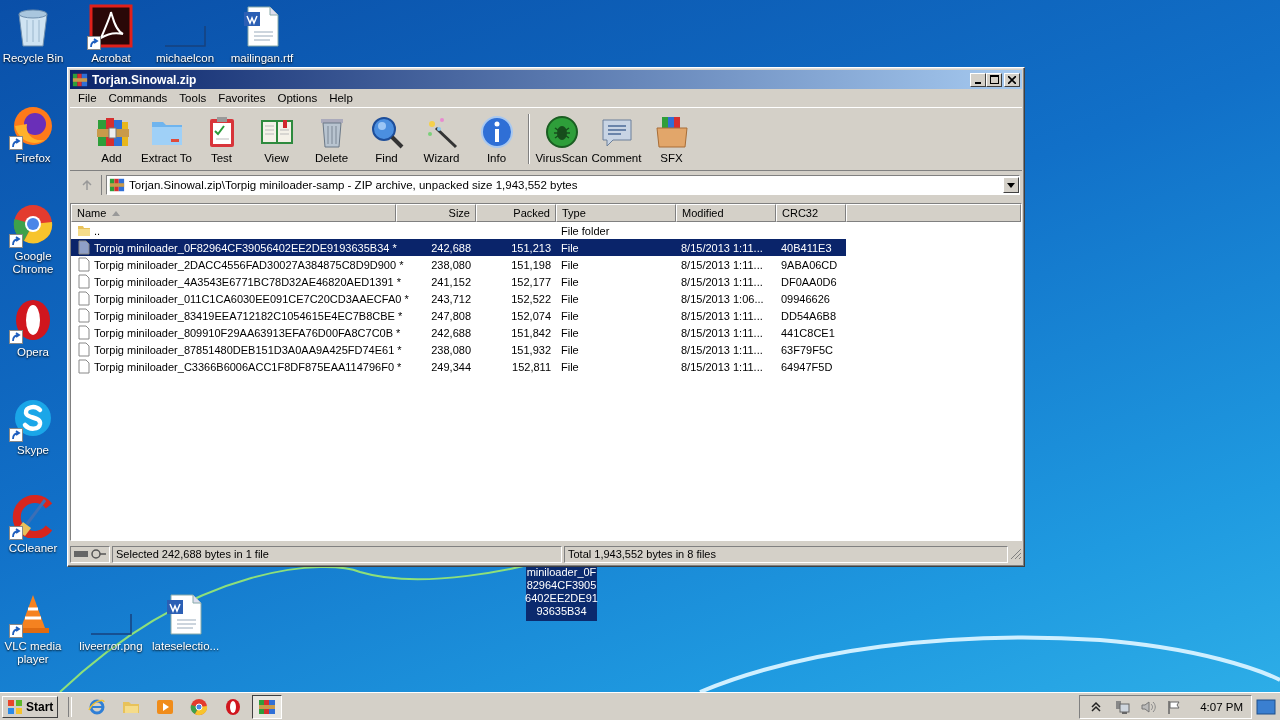  What do you see at coordinates (531, 349) in the screenshot?
I see `packed-cell: 151,932` at bounding box center [531, 349].